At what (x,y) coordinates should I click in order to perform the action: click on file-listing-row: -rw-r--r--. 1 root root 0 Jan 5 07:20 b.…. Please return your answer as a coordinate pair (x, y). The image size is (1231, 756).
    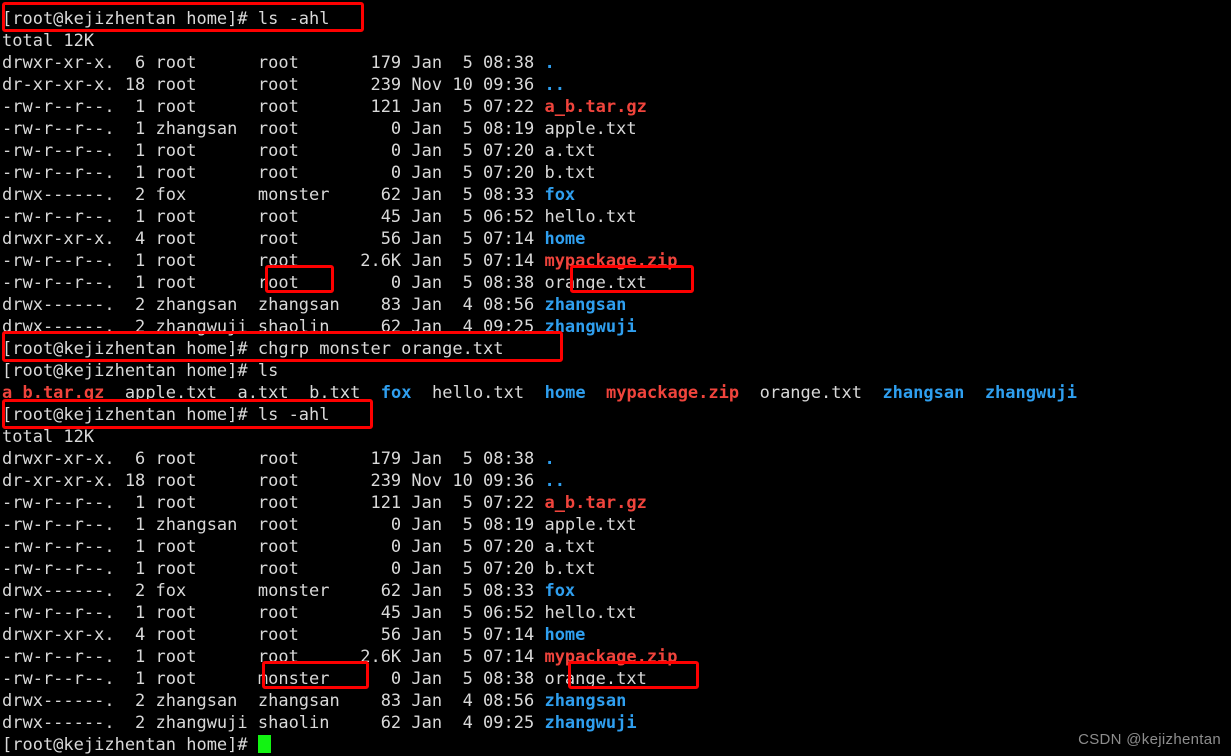
    Looking at the image, I should click on (299, 173).